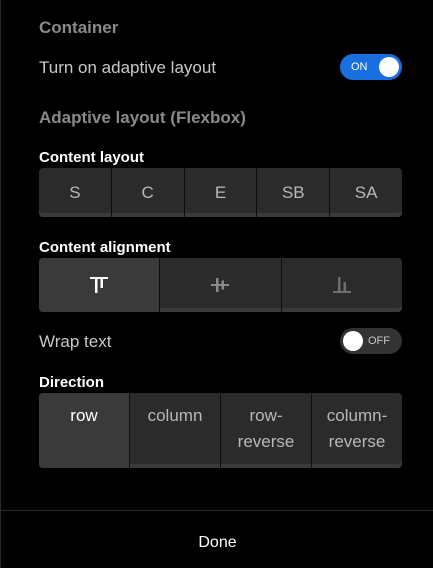 The image size is (433, 568). What do you see at coordinates (79, 27) in the screenshot?
I see `container-section-title: Container` at bounding box center [79, 27].